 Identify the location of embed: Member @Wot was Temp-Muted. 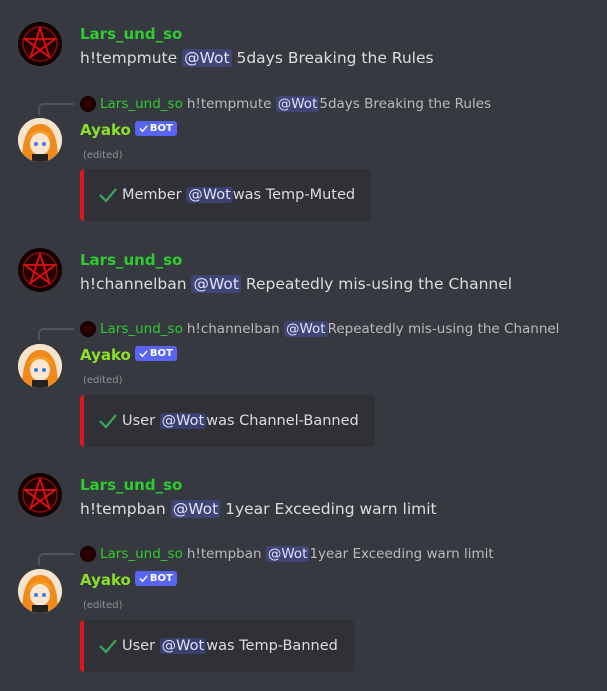
(226, 195).